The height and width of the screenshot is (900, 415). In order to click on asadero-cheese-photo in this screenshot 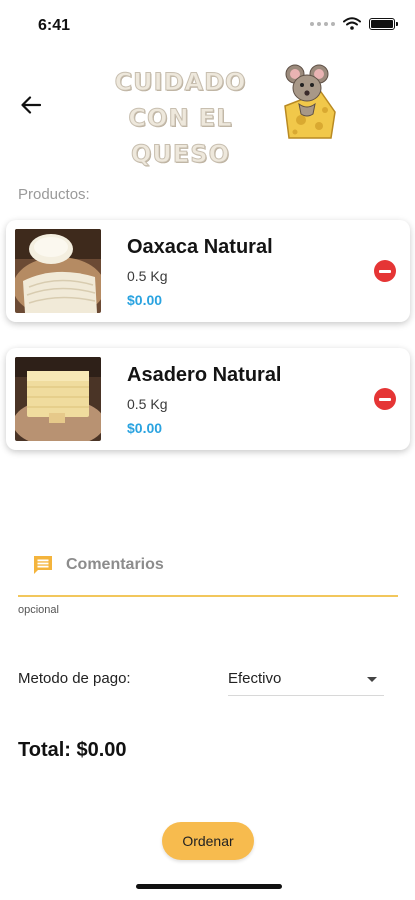, I will do `click(58, 399)`.